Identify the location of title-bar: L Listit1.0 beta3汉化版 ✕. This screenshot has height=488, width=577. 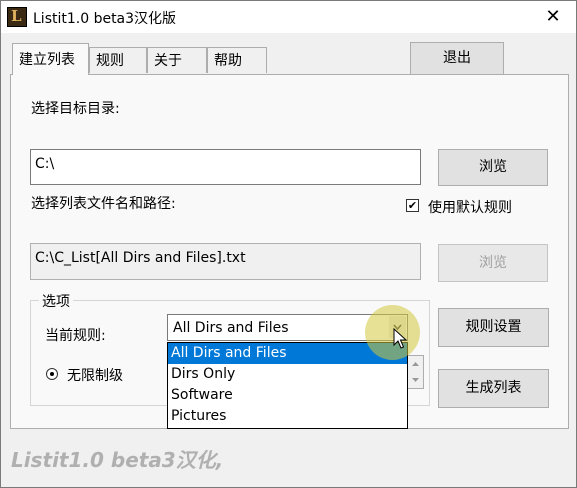
(288, 17).